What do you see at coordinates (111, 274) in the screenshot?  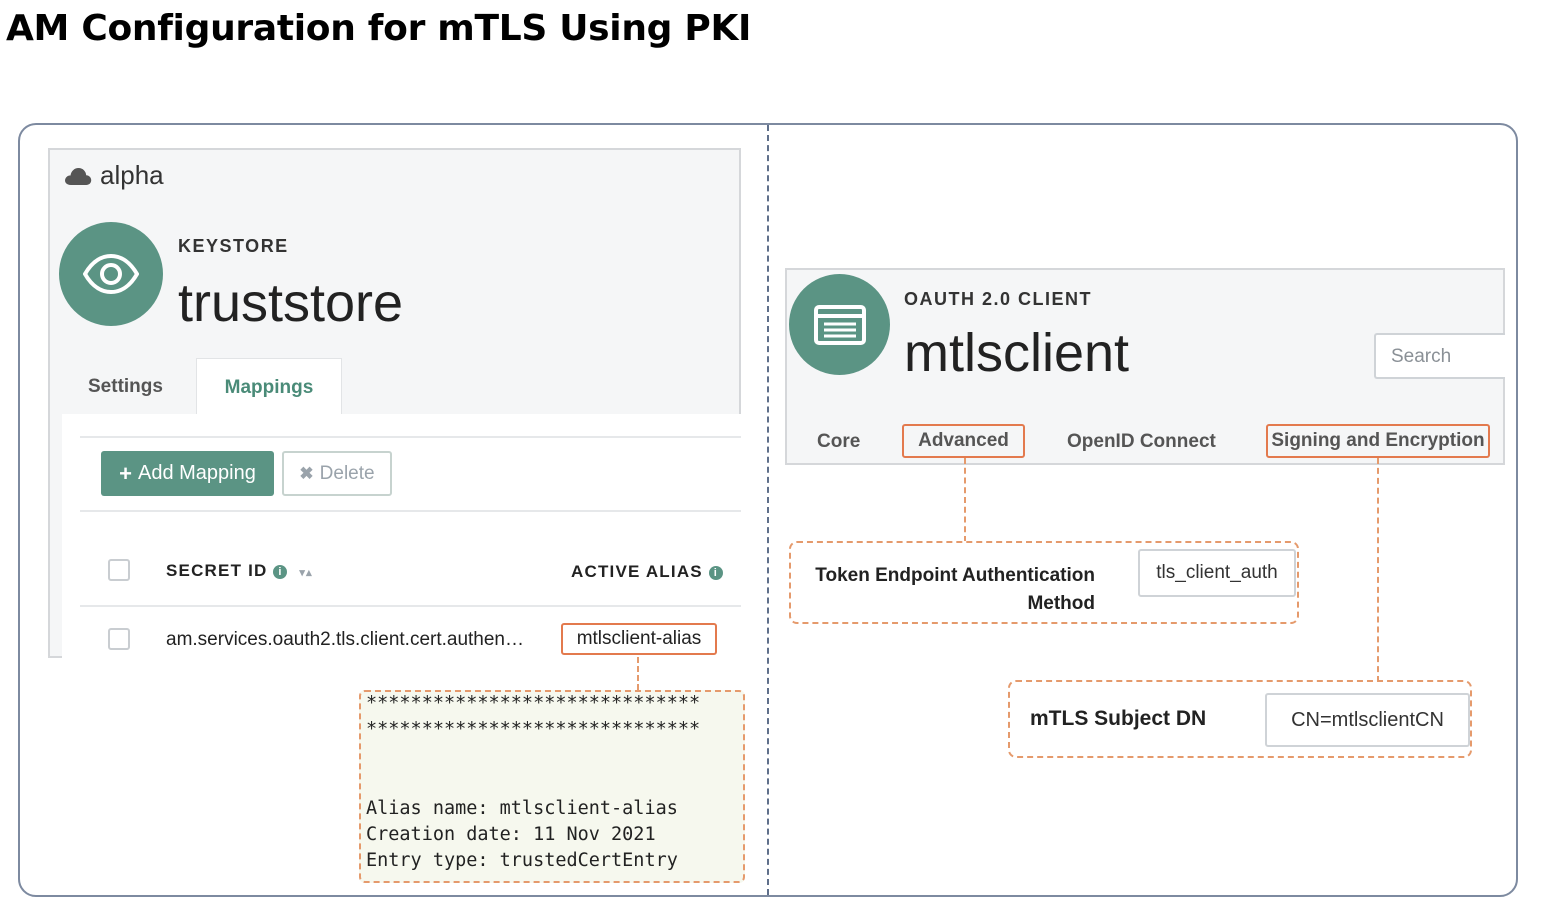 I see `eye-icon` at bounding box center [111, 274].